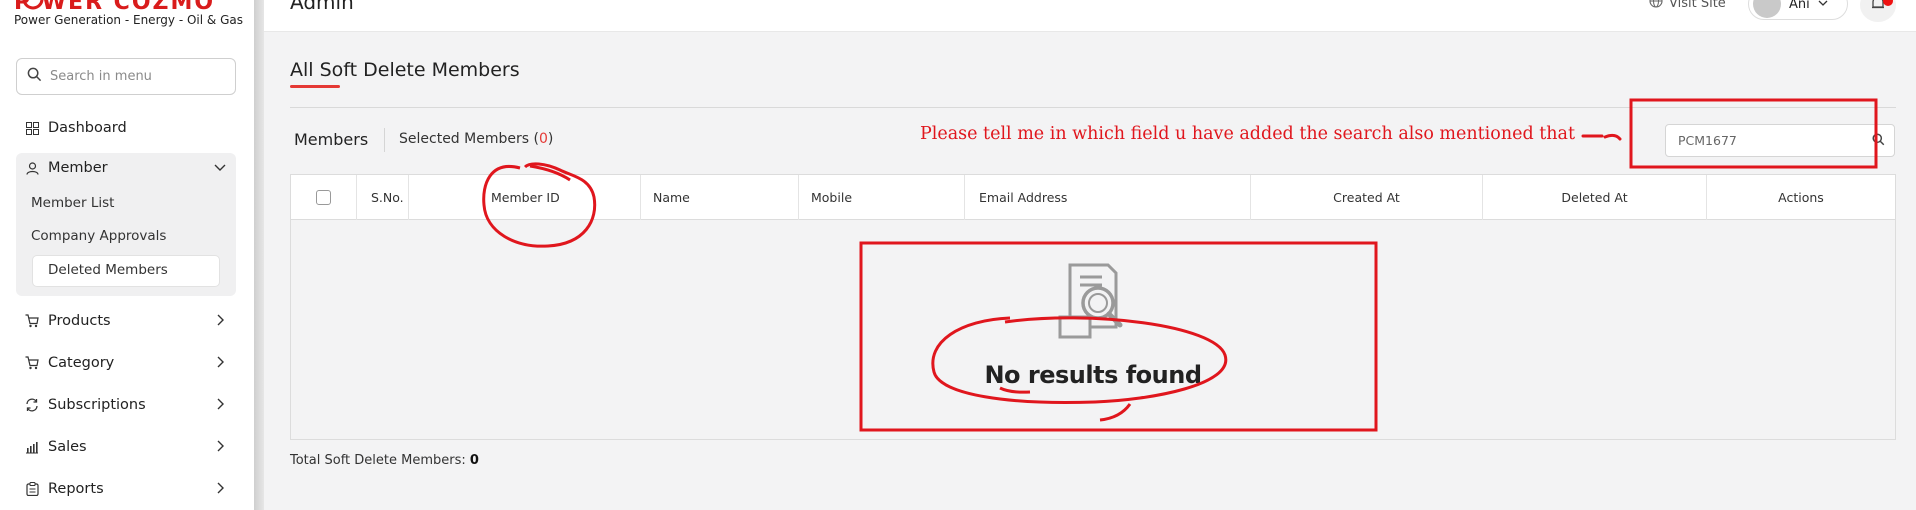 Image resolution: width=1916 pixels, height=510 pixels. What do you see at coordinates (1697, 5) in the screenshot?
I see `visit-site-label: Visit Site` at bounding box center [1697, 5].